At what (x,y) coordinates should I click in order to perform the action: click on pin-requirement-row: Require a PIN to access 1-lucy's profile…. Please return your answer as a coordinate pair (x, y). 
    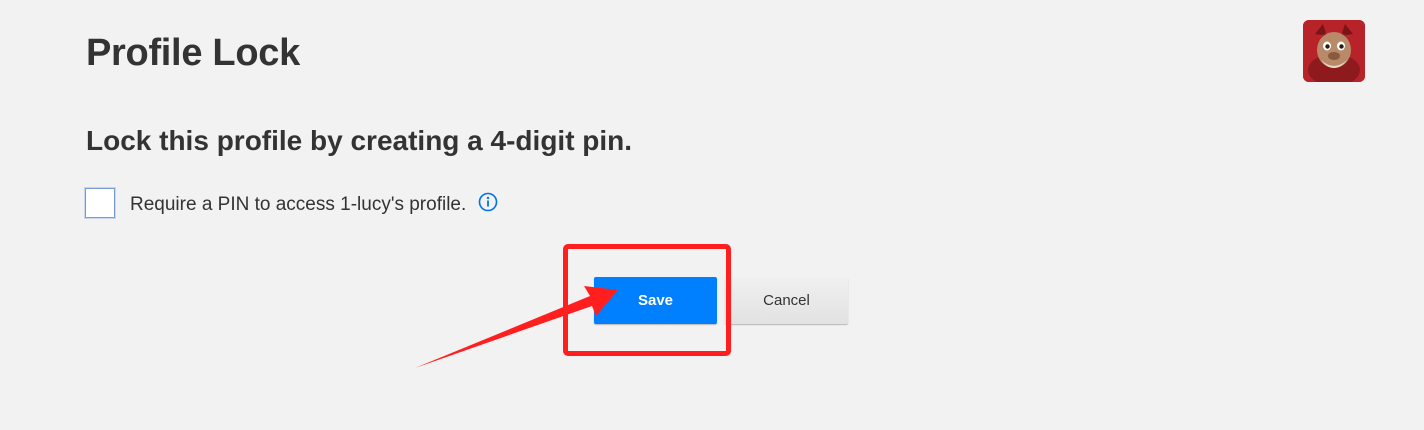
    Looking at the image, I should click on (291, 203).